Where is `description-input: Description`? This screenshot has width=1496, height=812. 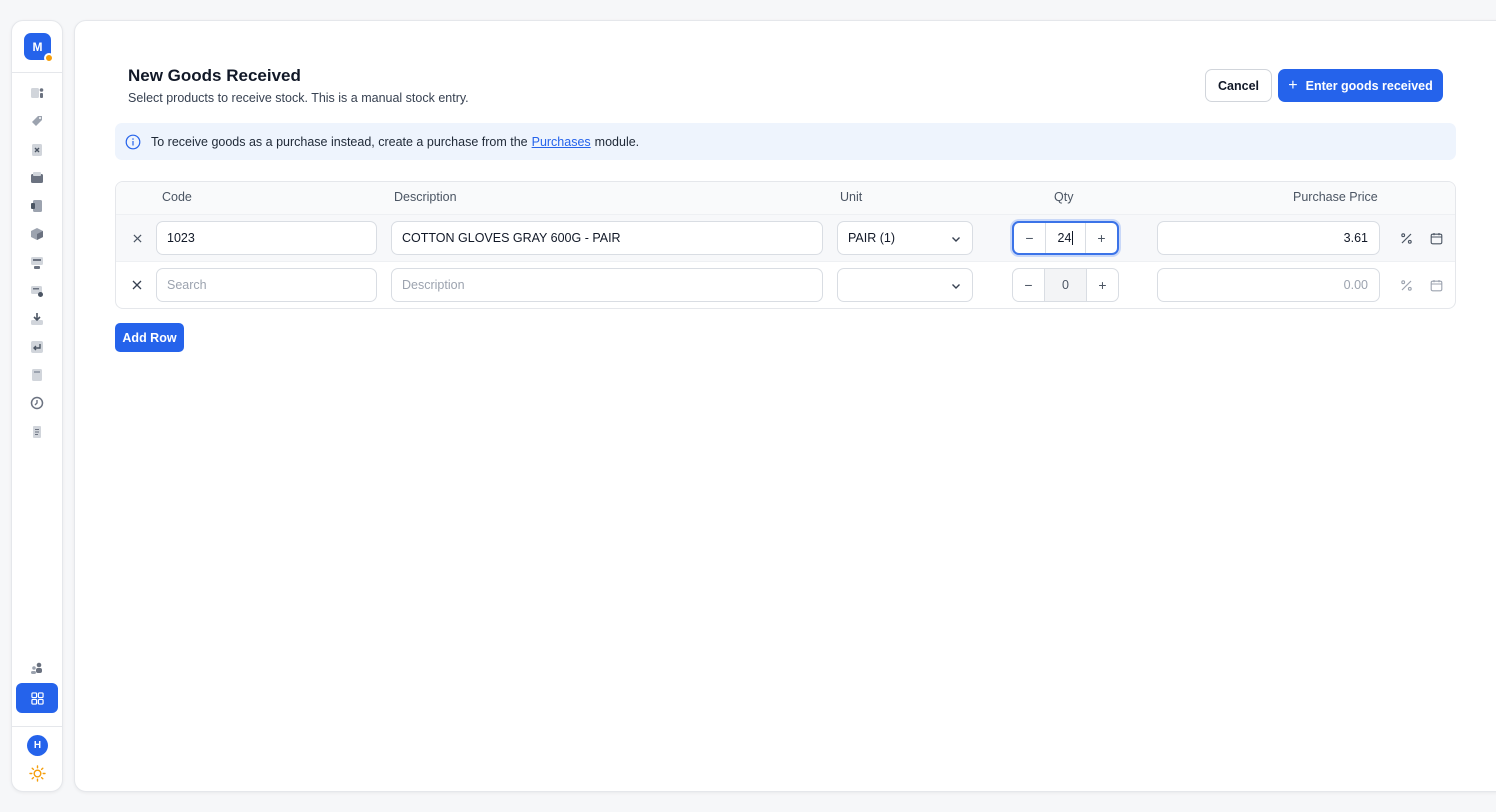 description-input: Description is located at coordinates (607, 285).